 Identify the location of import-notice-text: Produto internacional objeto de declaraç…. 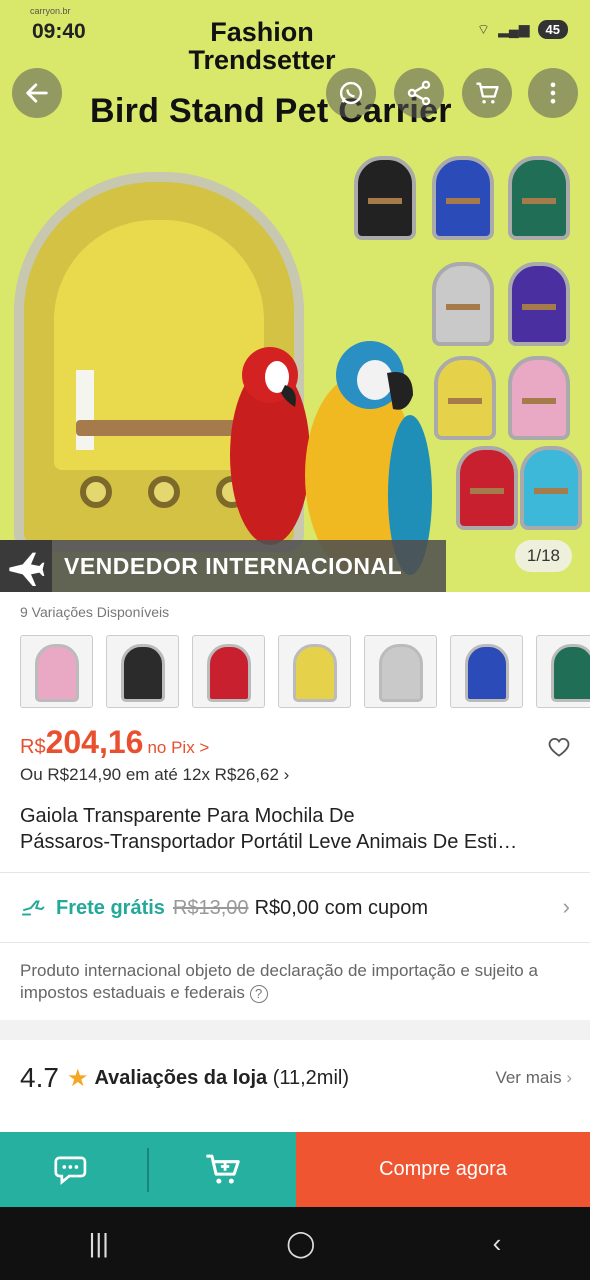
(279, 981).